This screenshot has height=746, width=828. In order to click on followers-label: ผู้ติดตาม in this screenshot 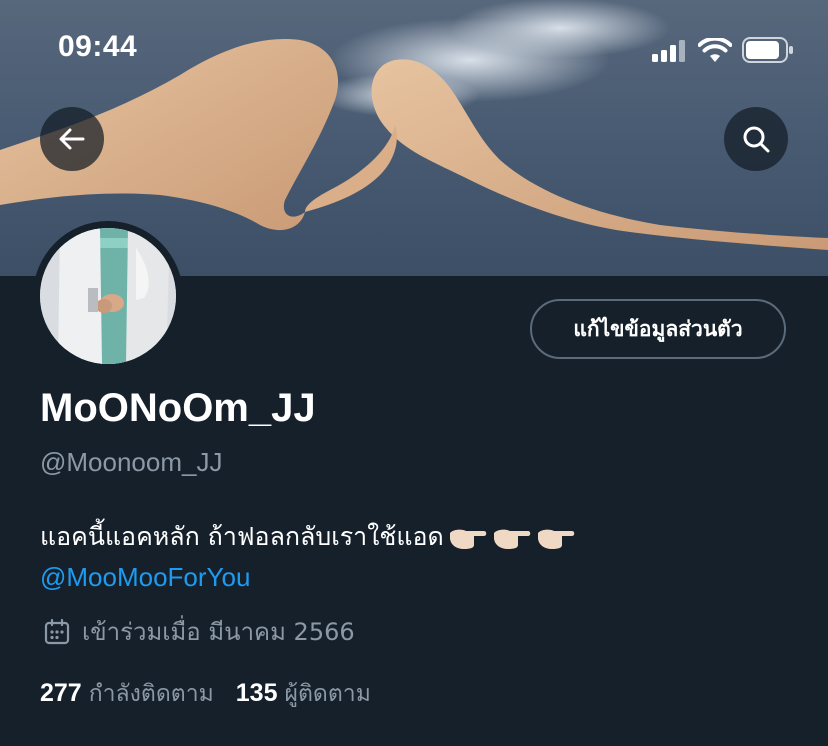, I will do `click(327, 694)`.